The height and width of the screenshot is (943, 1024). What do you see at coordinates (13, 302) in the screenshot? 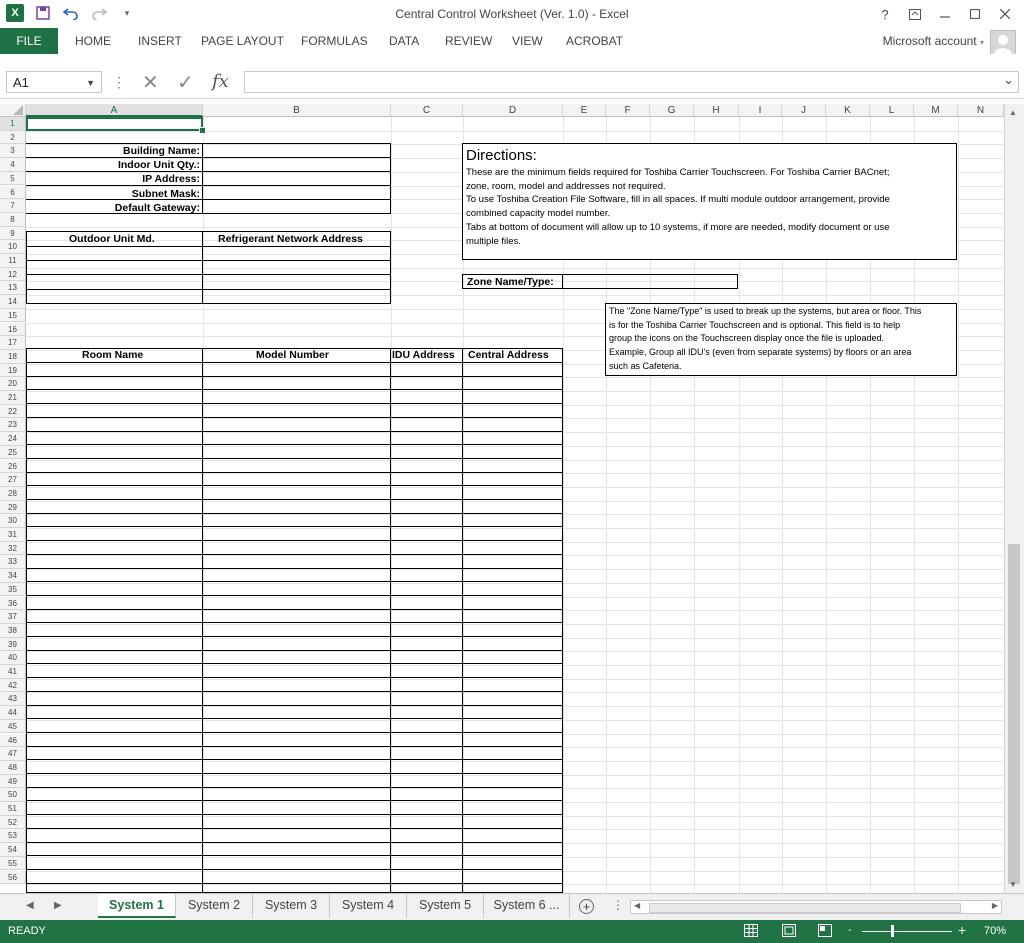
I see `row-header: 14` at bounding box center [13, 302].